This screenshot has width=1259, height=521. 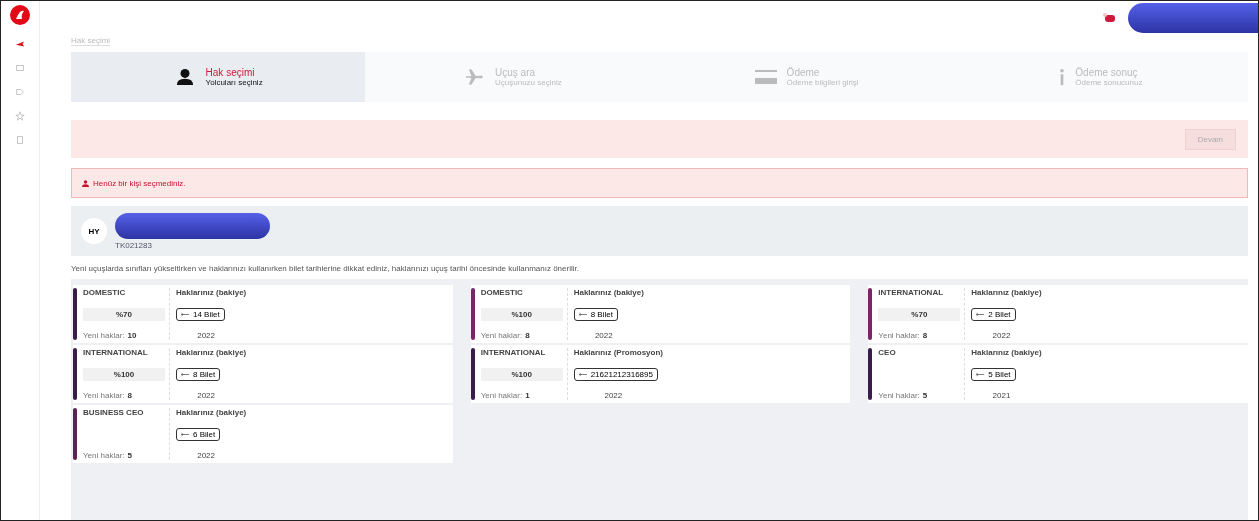 What do you see at coordinates (218, 77) in the screenshot?
I see `step-tab: Hak seçimi Yolcuları seçiniz` at bounding box center [218, 77].